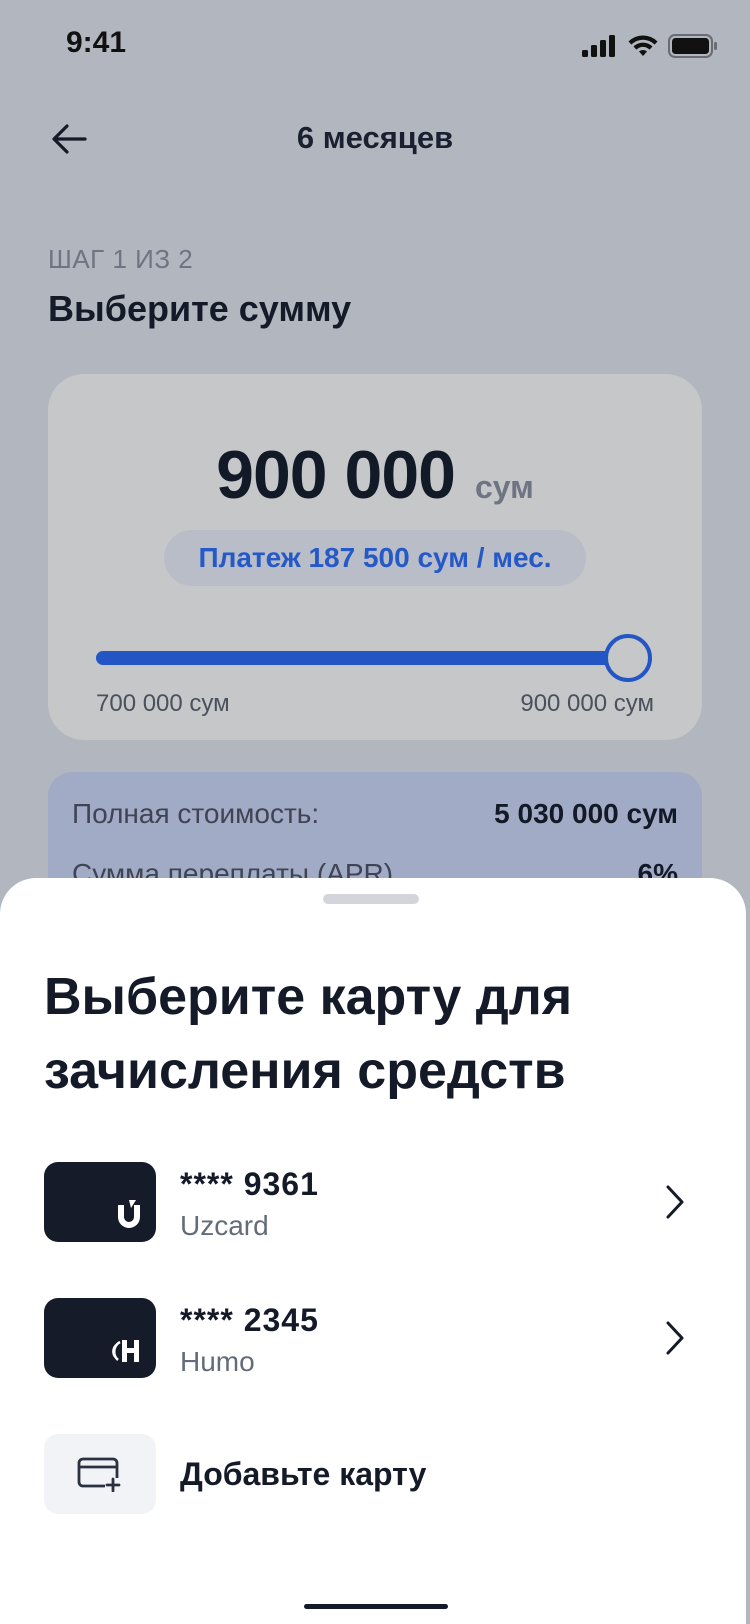 Image resolution: width=750 pixels, height=1624 pixels. I want to click on slider-thumb, so click(628, 658).